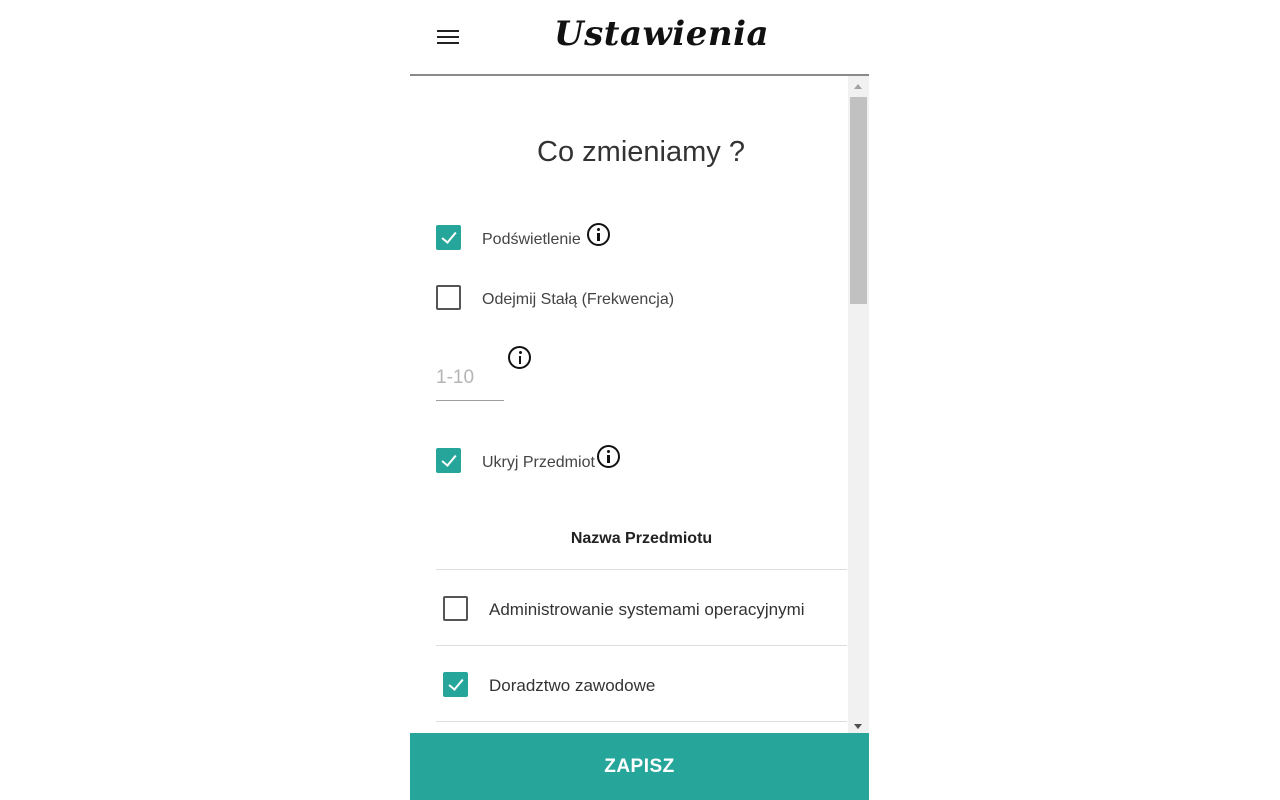 This screenshot has height=800, width=1280. What do you see at coordinates (858, 404) in the screenshot?
I see `vertical-scrollbar` at bounding box center [858, 404].